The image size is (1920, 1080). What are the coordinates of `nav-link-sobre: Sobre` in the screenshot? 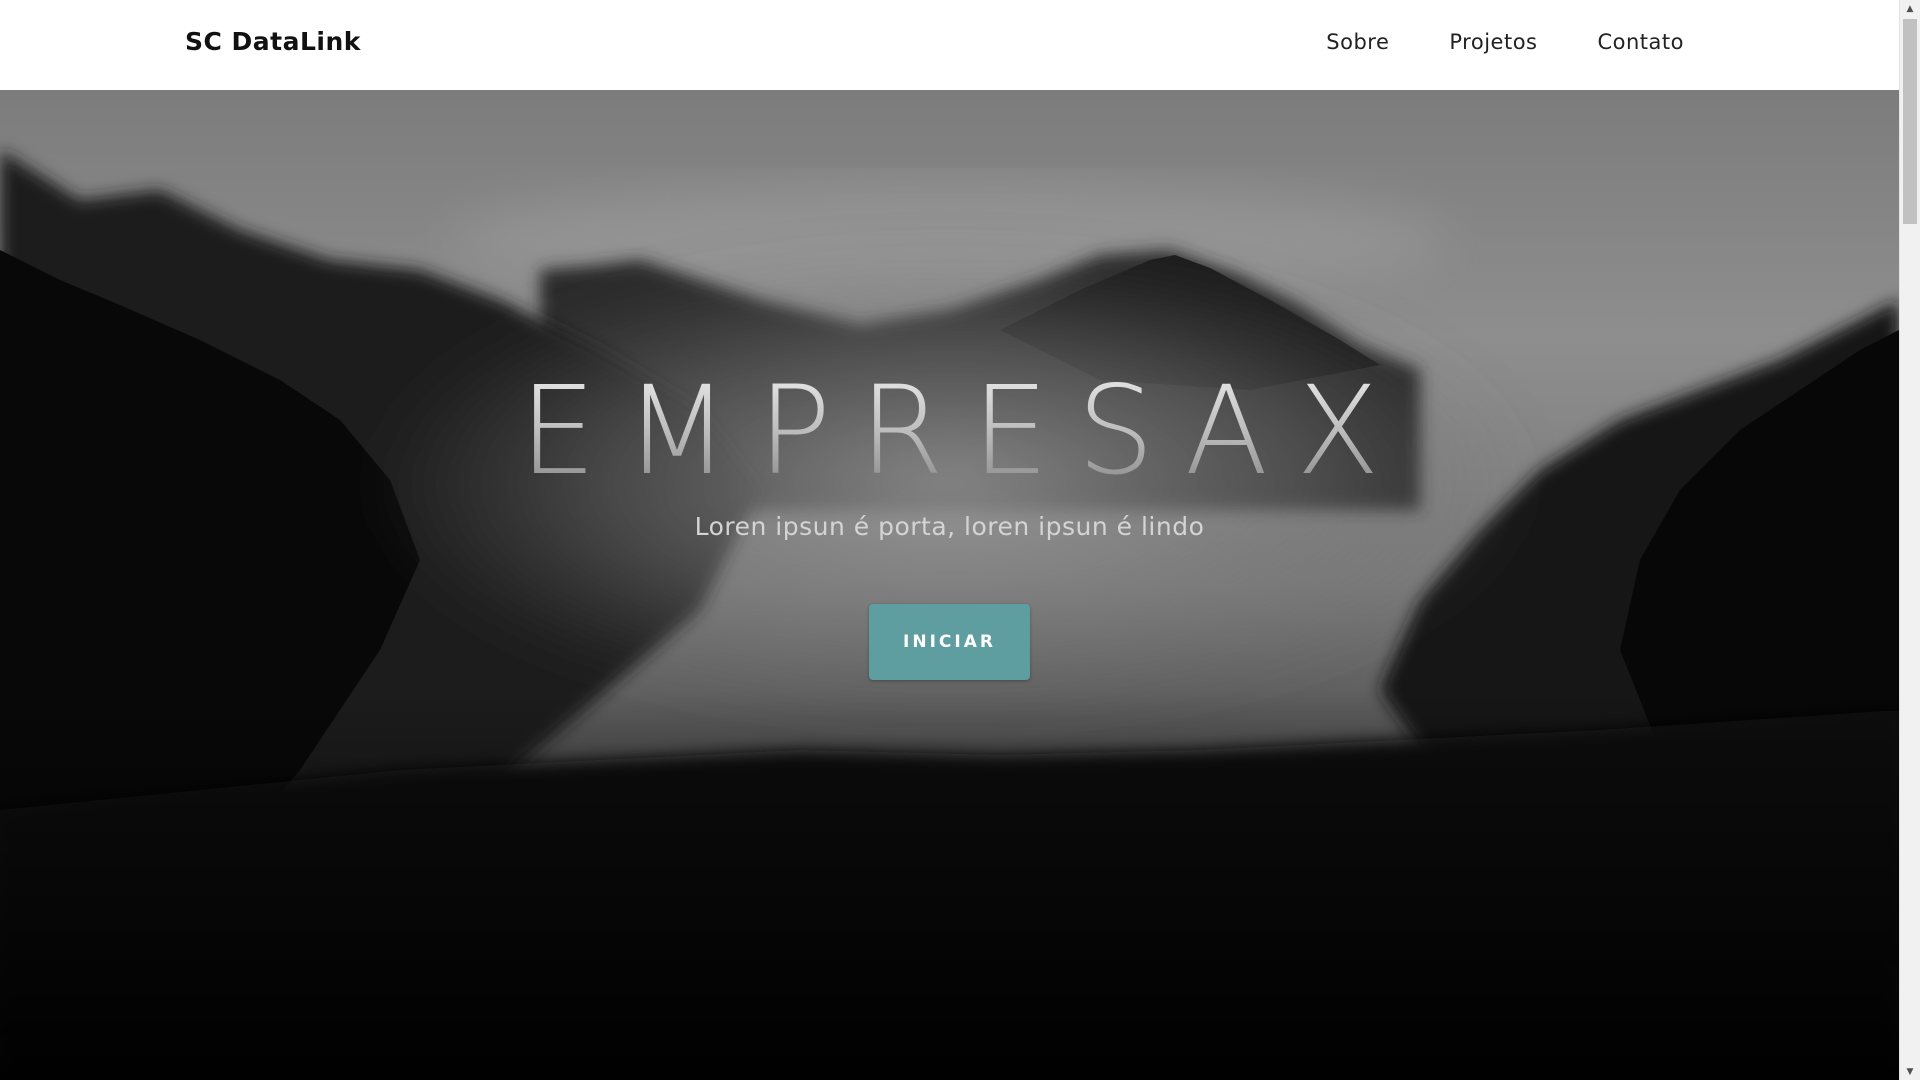 It's located at (1357, 42).